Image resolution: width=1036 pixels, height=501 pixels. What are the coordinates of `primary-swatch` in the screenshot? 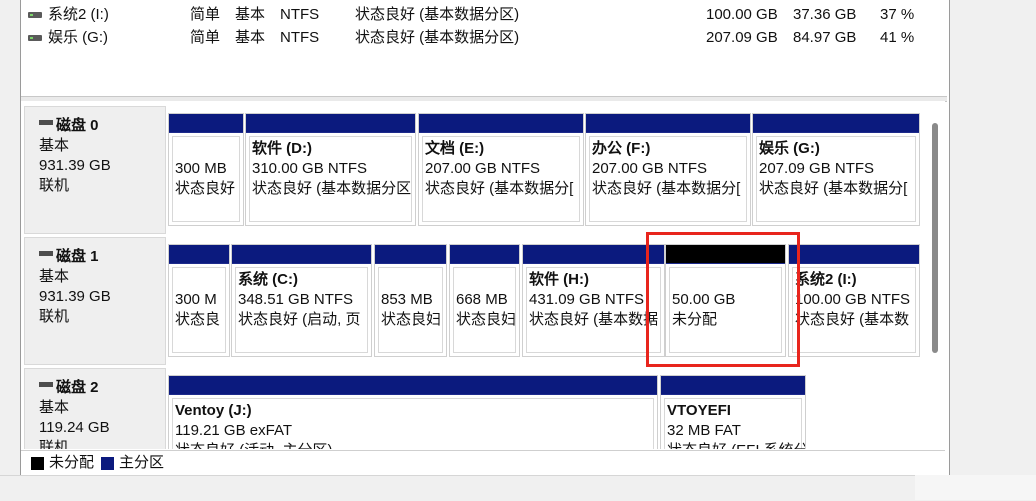 It's located at (107, 463).